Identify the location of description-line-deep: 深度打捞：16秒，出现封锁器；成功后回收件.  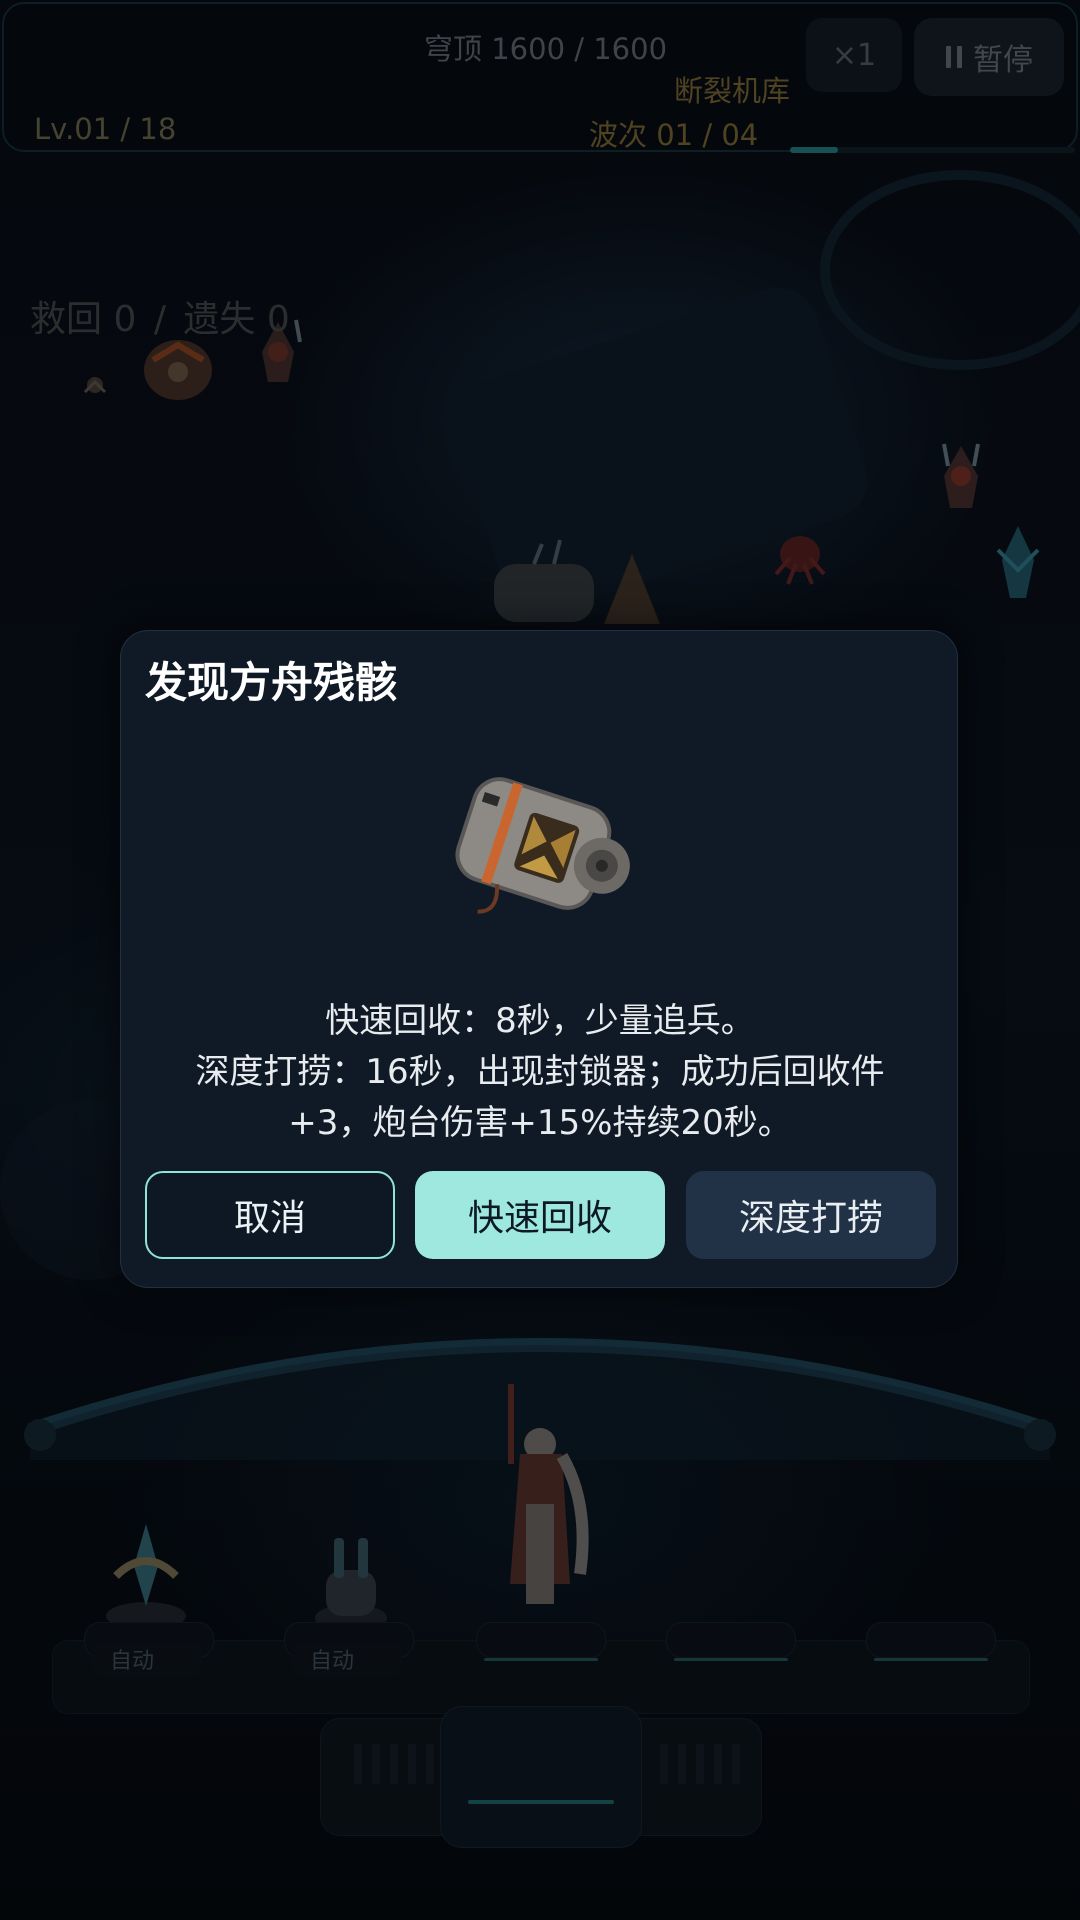
(540, 1072).